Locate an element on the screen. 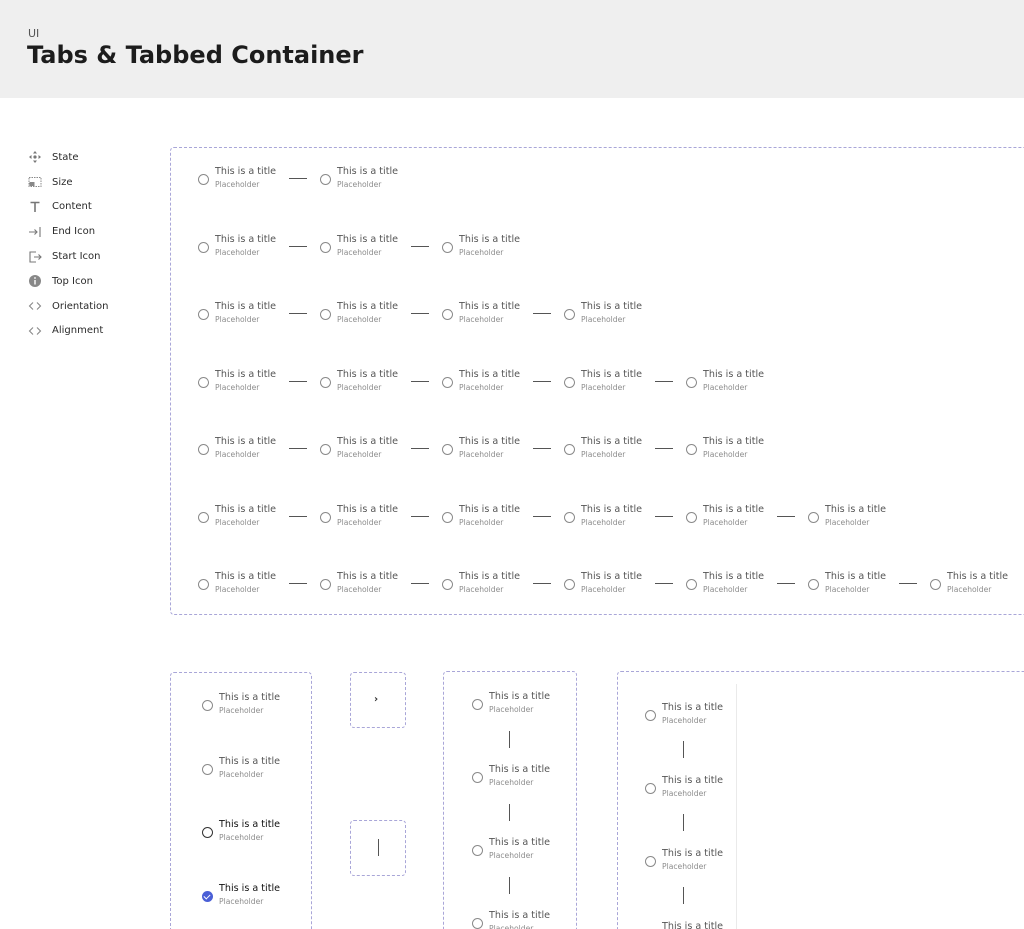 This screenshot has height=929, width=1024. legend-item-size: Size is located at coordinates (68, 182).